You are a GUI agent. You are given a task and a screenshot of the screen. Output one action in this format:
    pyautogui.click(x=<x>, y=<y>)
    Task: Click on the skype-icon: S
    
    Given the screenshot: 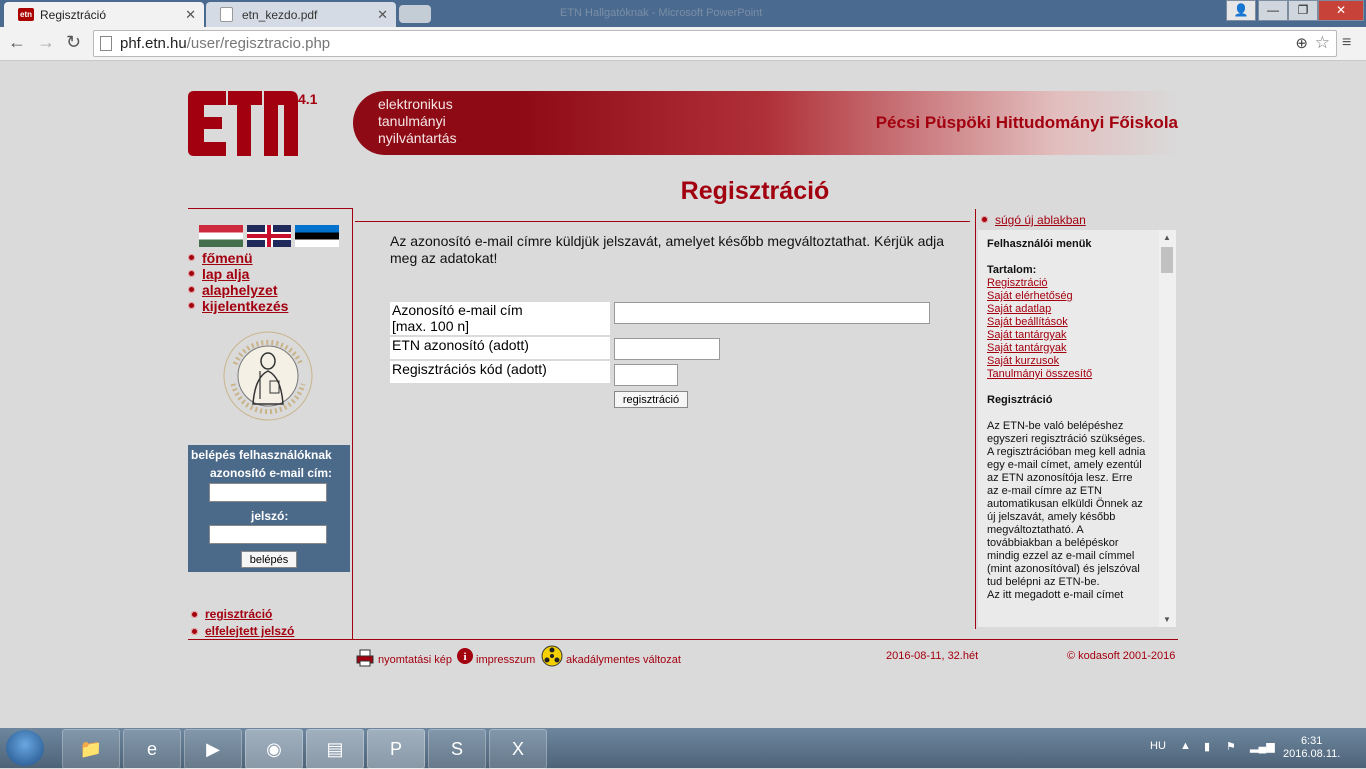 What is the action you would take?
    pyautogui.click(x=457, y=749)
    